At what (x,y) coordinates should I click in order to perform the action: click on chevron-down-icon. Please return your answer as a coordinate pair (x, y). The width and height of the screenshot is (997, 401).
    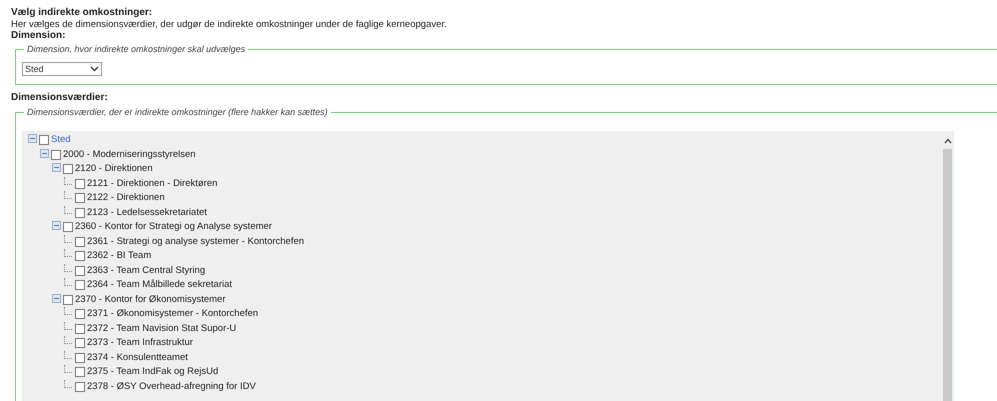
    Looking at the image, I should click on (94, 69).